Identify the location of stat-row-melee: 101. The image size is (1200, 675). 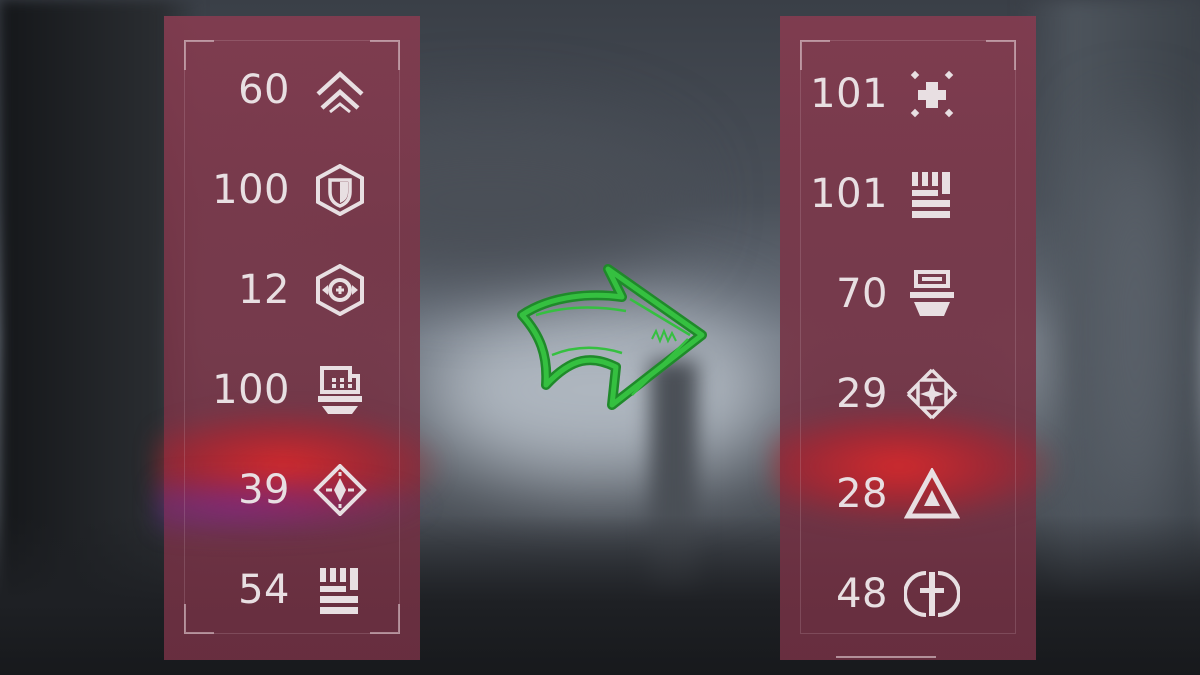
(908, 194).